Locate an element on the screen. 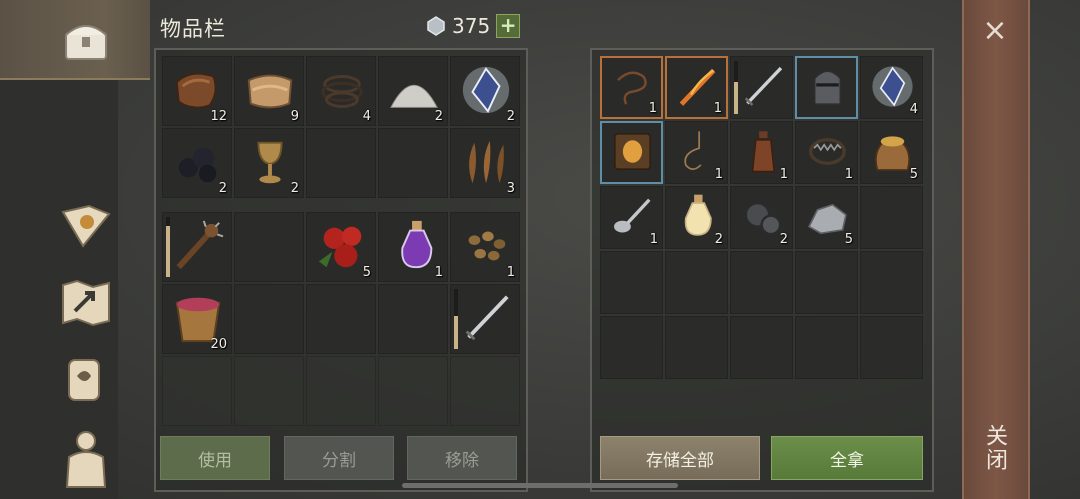 The height and width of the screenshot is (499, 1080). take-all-button: 全拿 is located at coordinates (847, 458).